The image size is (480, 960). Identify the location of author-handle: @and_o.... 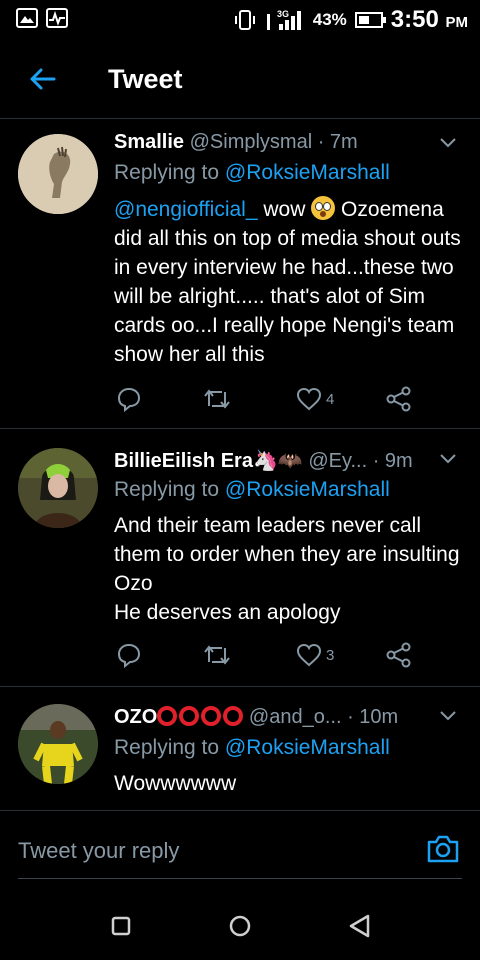
(295, 717).